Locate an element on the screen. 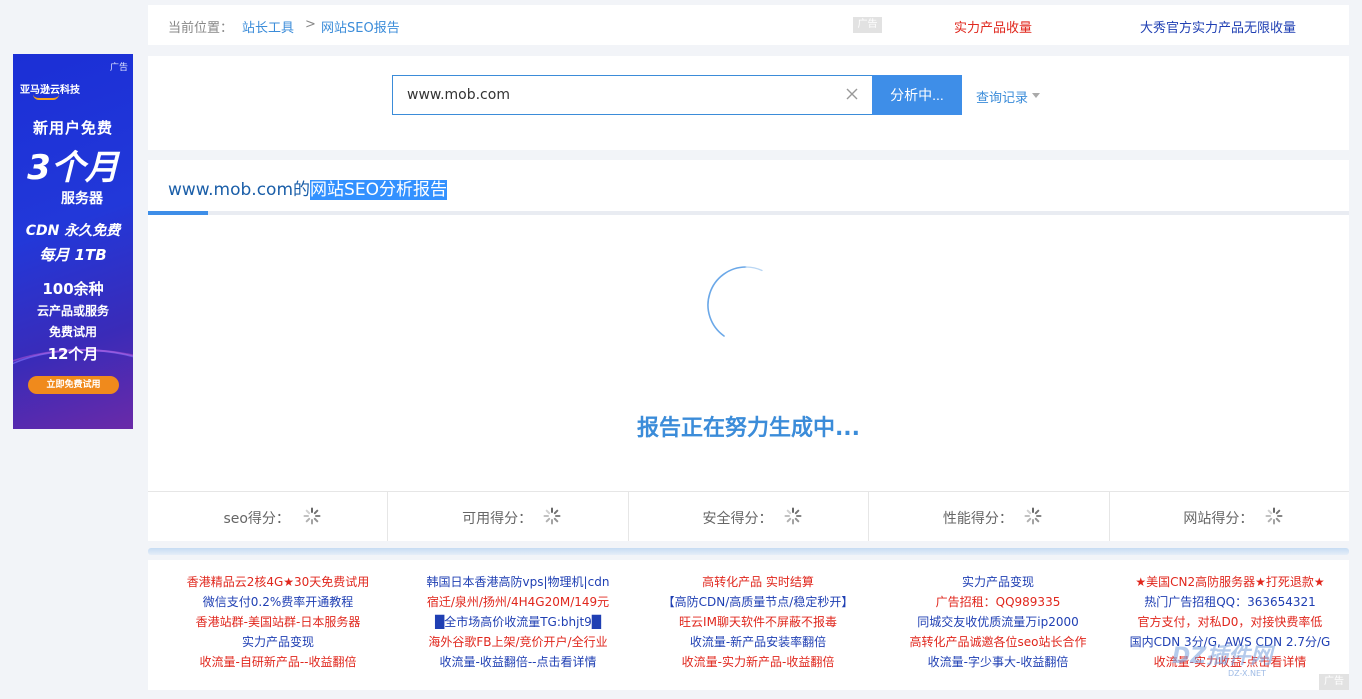  search-panel: 分析中... 查询记录 is located at coordinates (748, 103).